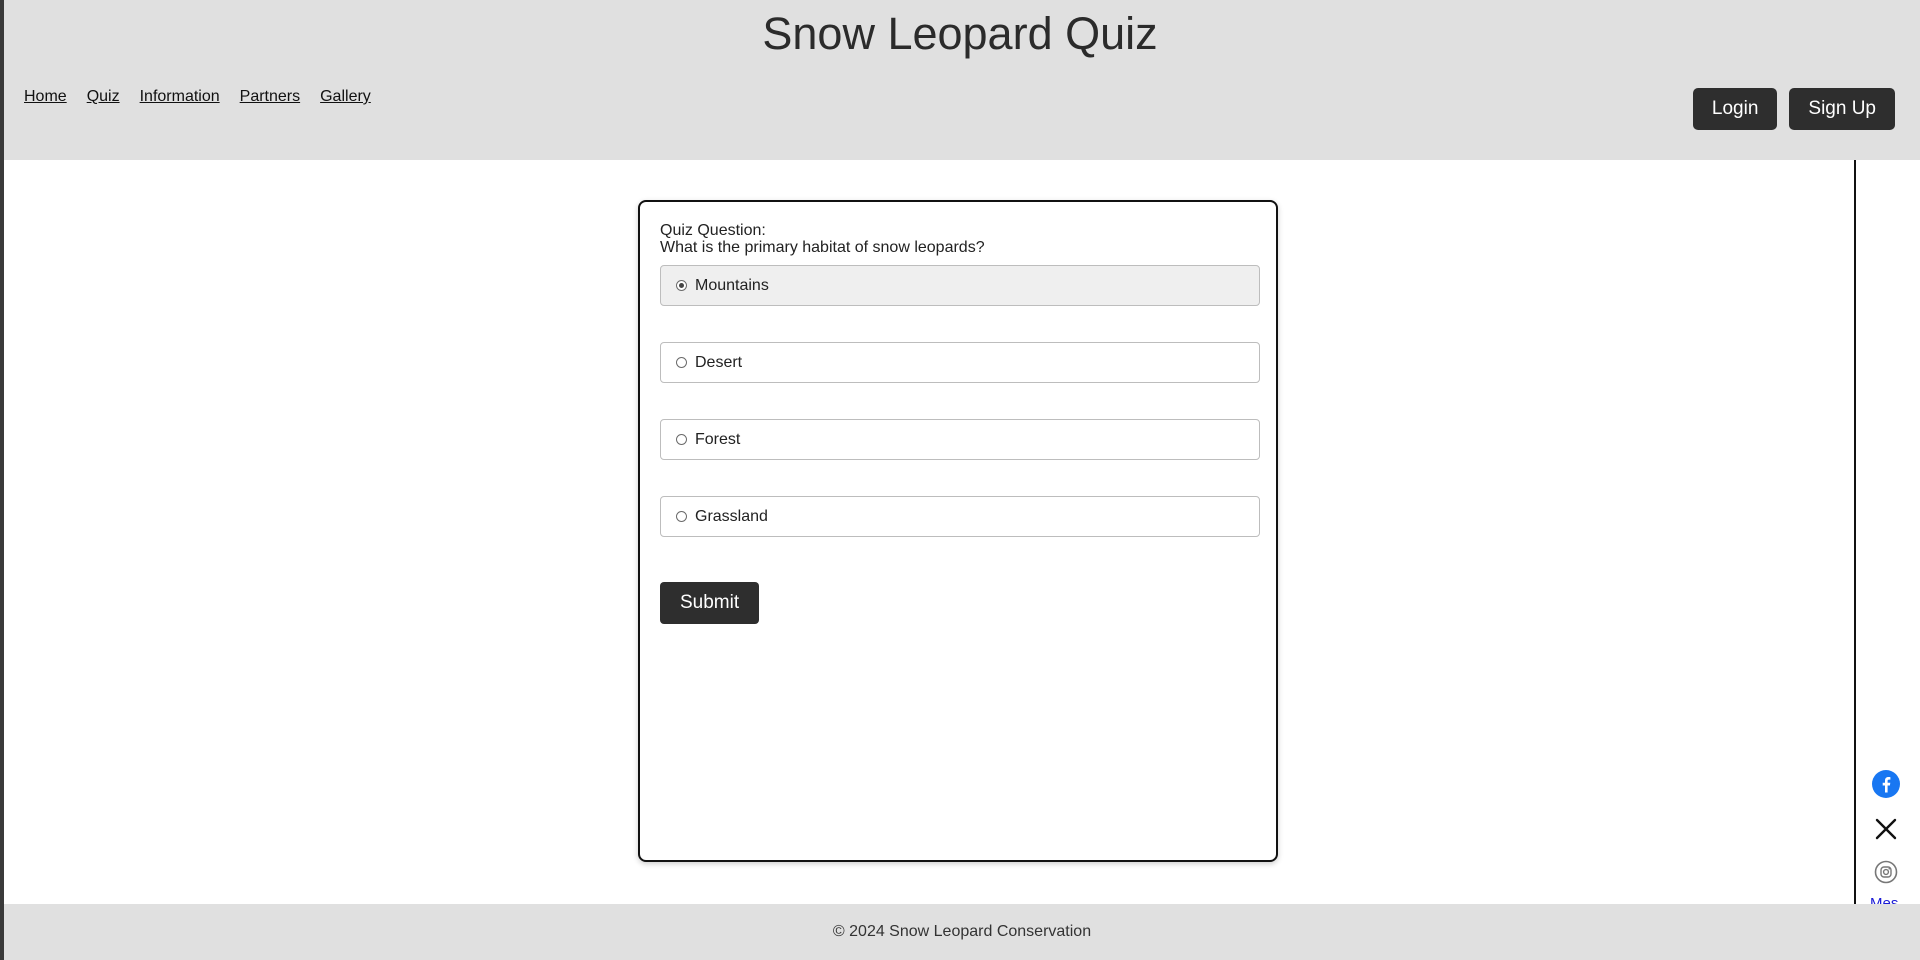  I want to click on answer-option-label: Grassland, so click(731, 516).